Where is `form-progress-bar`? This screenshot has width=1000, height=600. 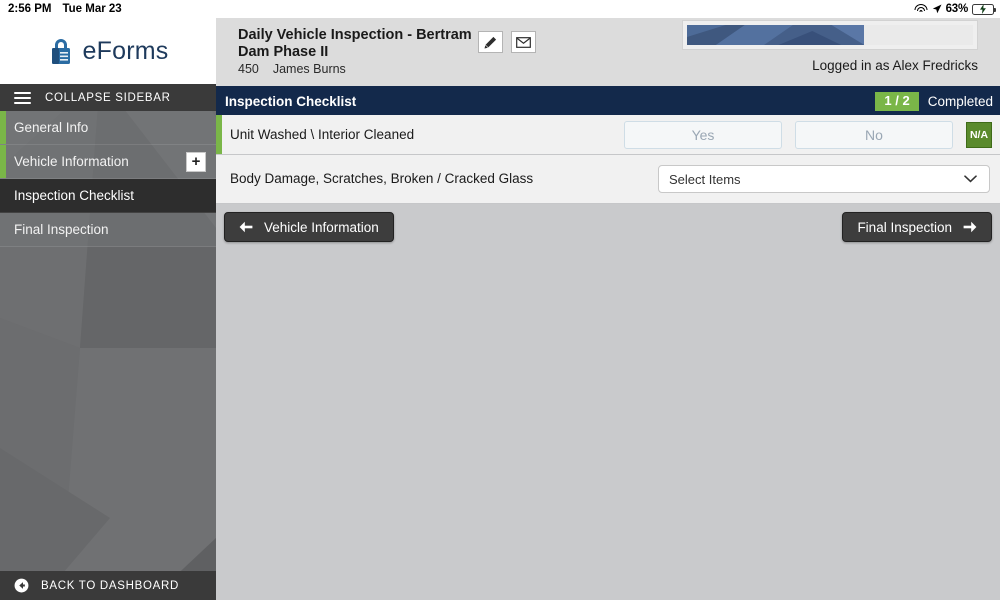 form-progress-bar is located at coordinates (830, 35).